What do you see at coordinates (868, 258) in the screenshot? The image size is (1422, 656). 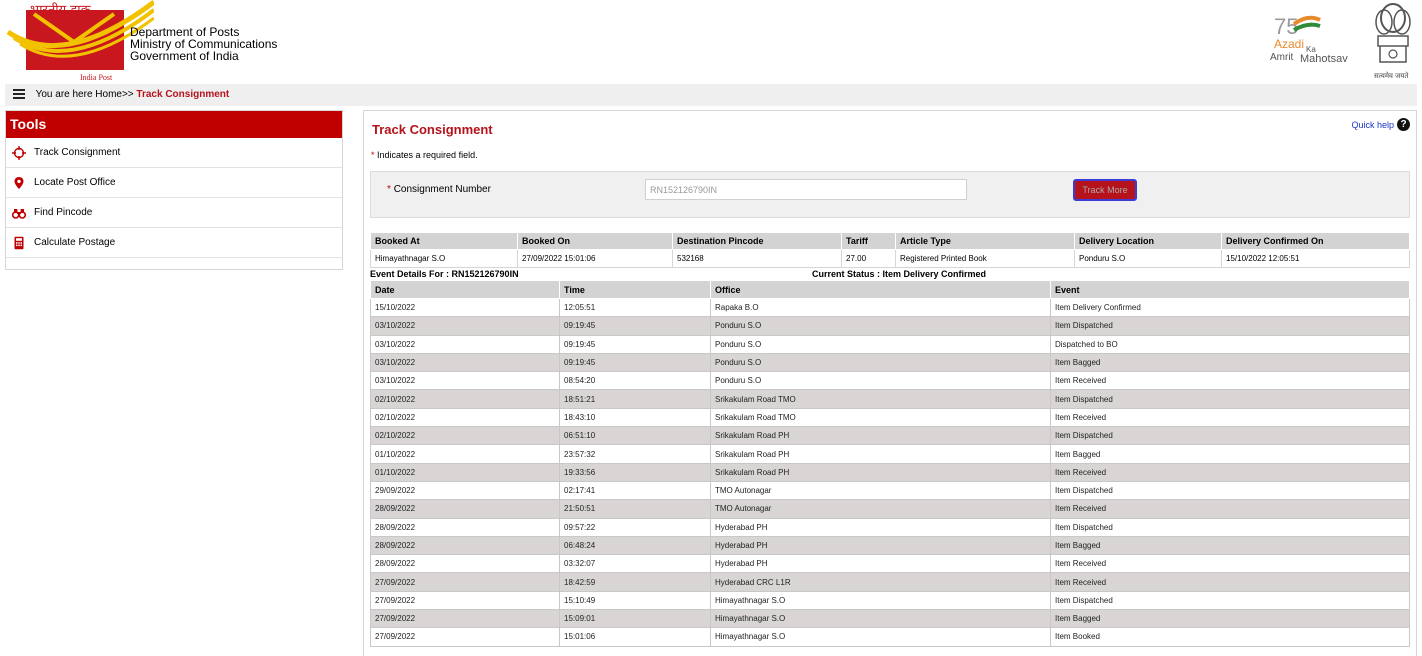 I see `tariff-value: 27.00` at bounding box center [868, 258].